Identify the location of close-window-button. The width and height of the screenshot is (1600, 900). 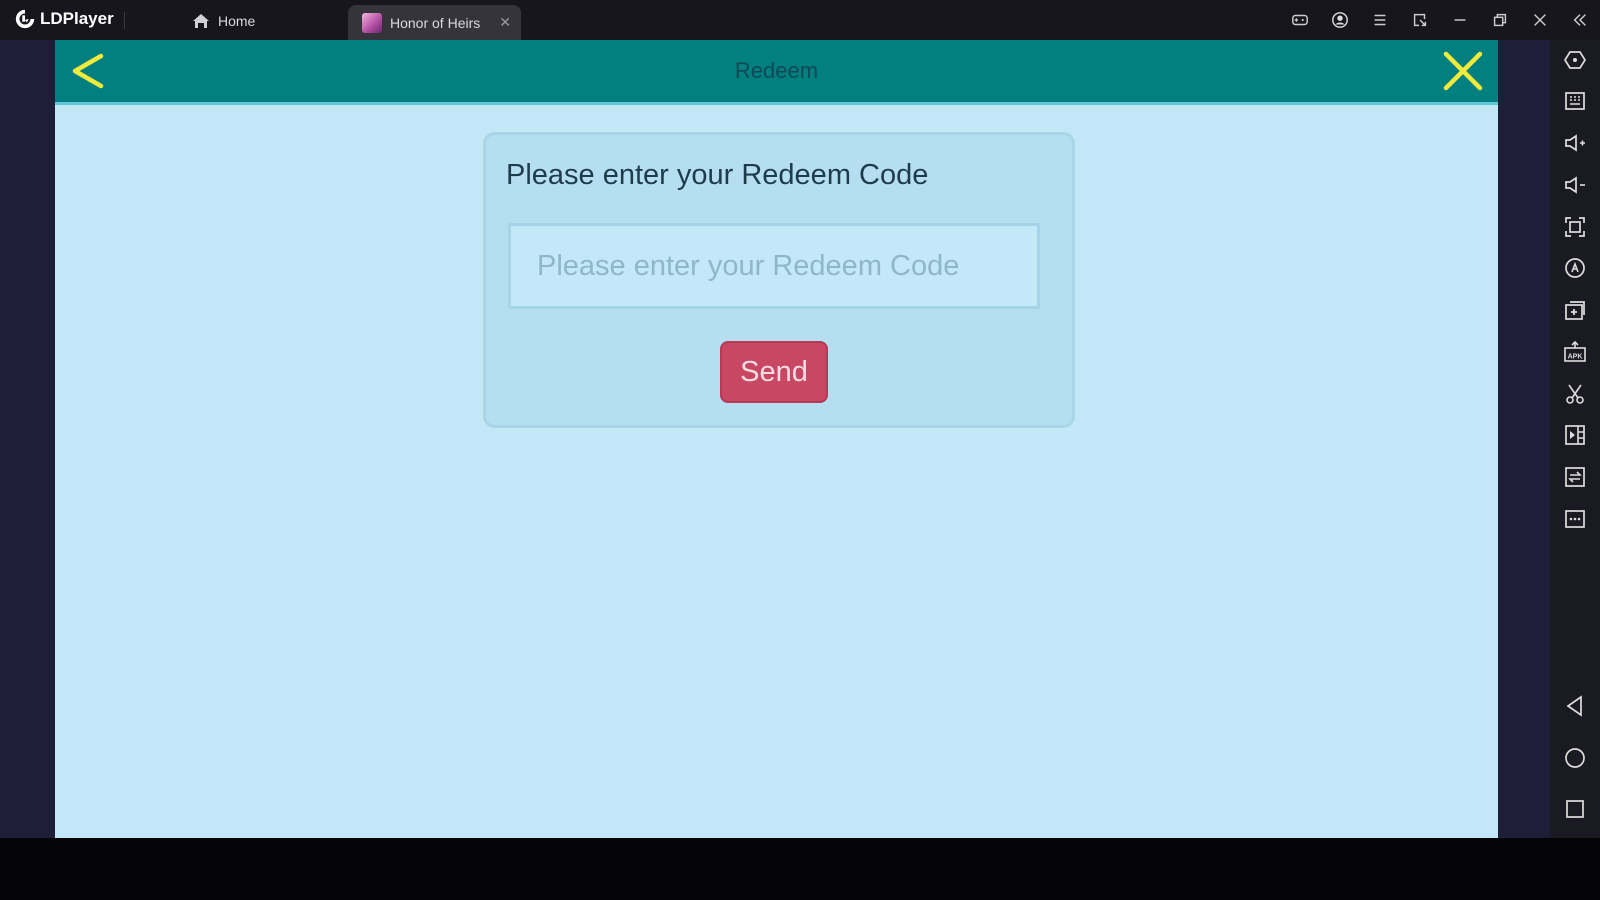
(1540, 20).